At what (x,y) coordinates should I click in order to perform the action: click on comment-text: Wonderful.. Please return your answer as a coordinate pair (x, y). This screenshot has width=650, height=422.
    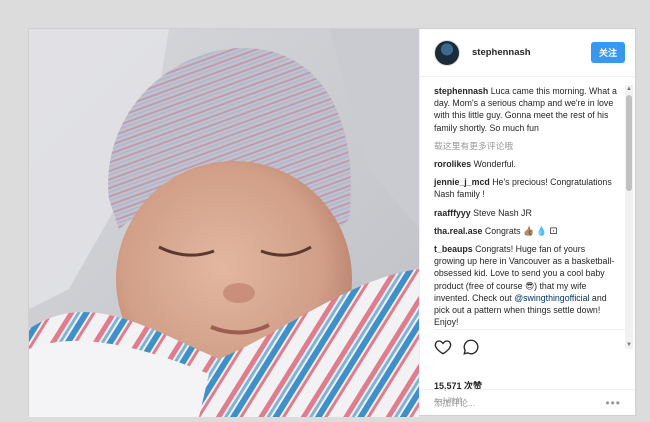
    Looking at the image, I should click on (495, 164).